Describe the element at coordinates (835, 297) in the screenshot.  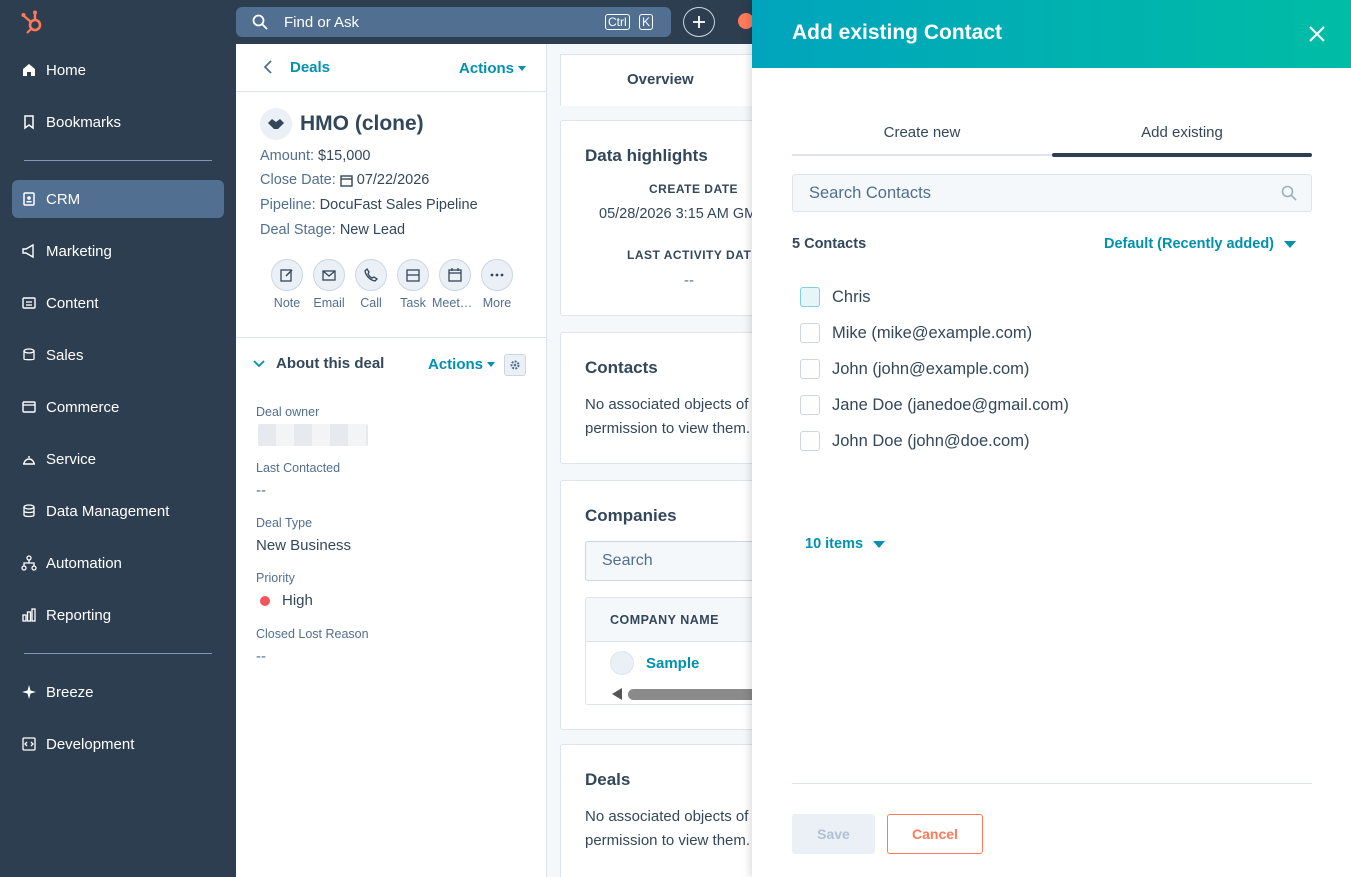
I see `contact-option: Chris` at that location.